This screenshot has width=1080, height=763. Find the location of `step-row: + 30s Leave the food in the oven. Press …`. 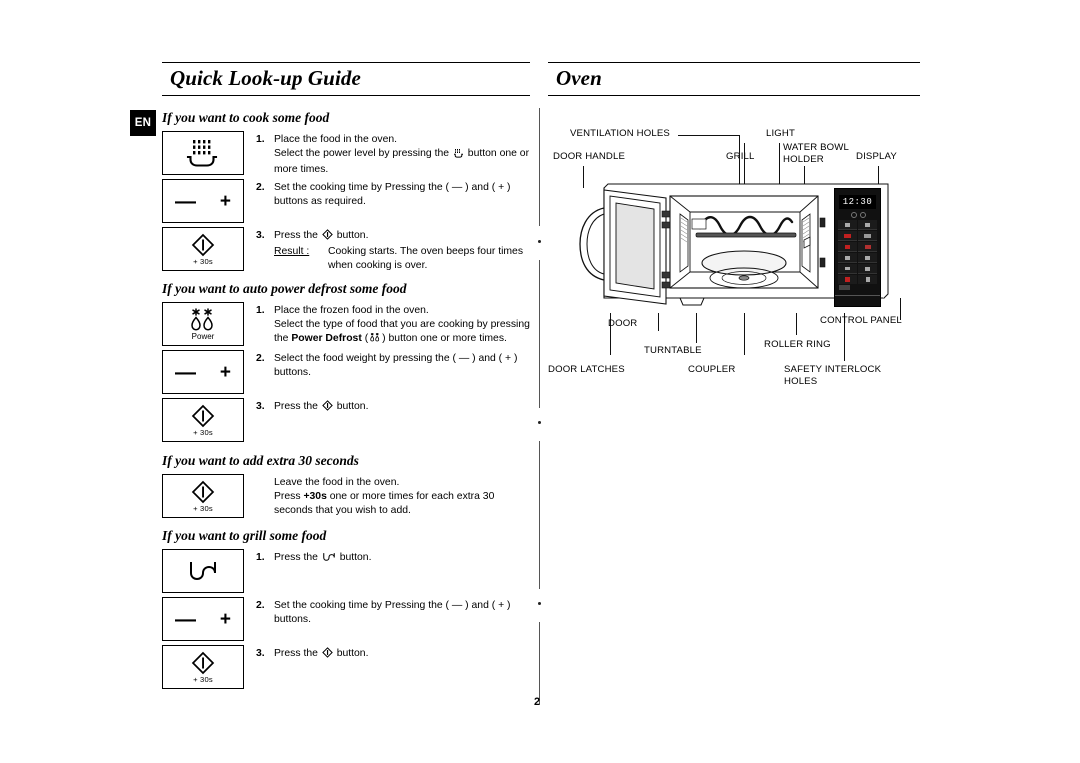

step-row: + 30s Leave the food in the oven. Press … is located at coordinates (348, 498).